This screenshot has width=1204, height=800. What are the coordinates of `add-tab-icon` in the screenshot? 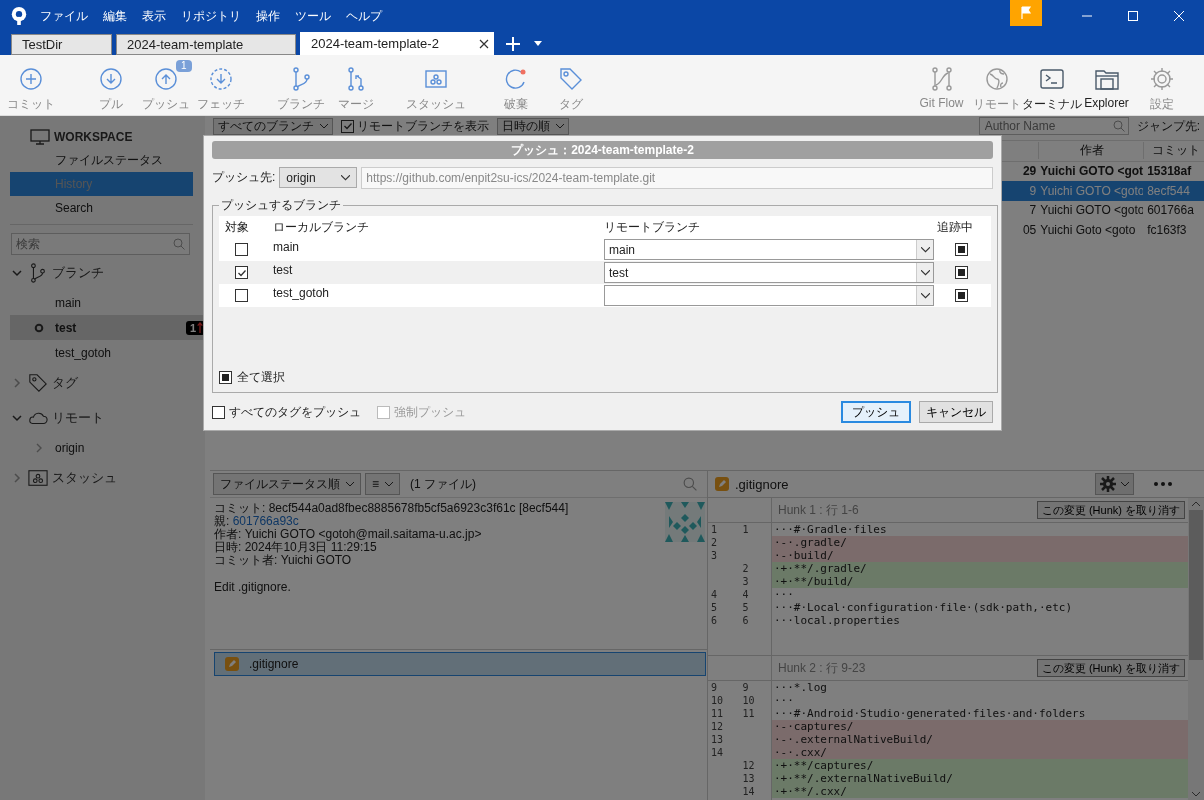 It's located at (513, 44).